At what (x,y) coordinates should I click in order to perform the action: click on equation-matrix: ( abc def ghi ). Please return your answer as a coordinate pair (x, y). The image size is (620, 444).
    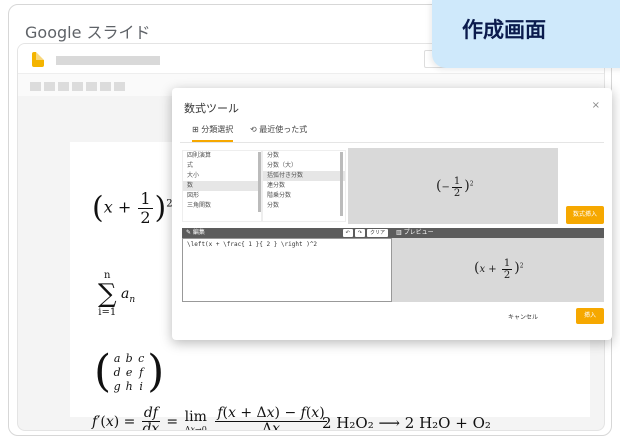
    Looking at the image, I should click on (129, 371).